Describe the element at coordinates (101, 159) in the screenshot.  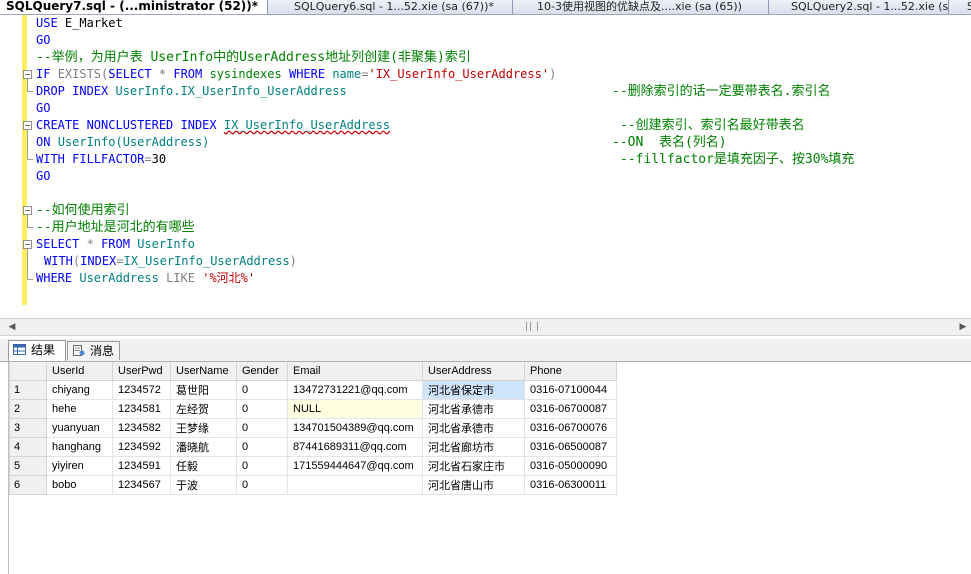
I see `code-line-9: WITH FILLFACTOR=30` at that location.